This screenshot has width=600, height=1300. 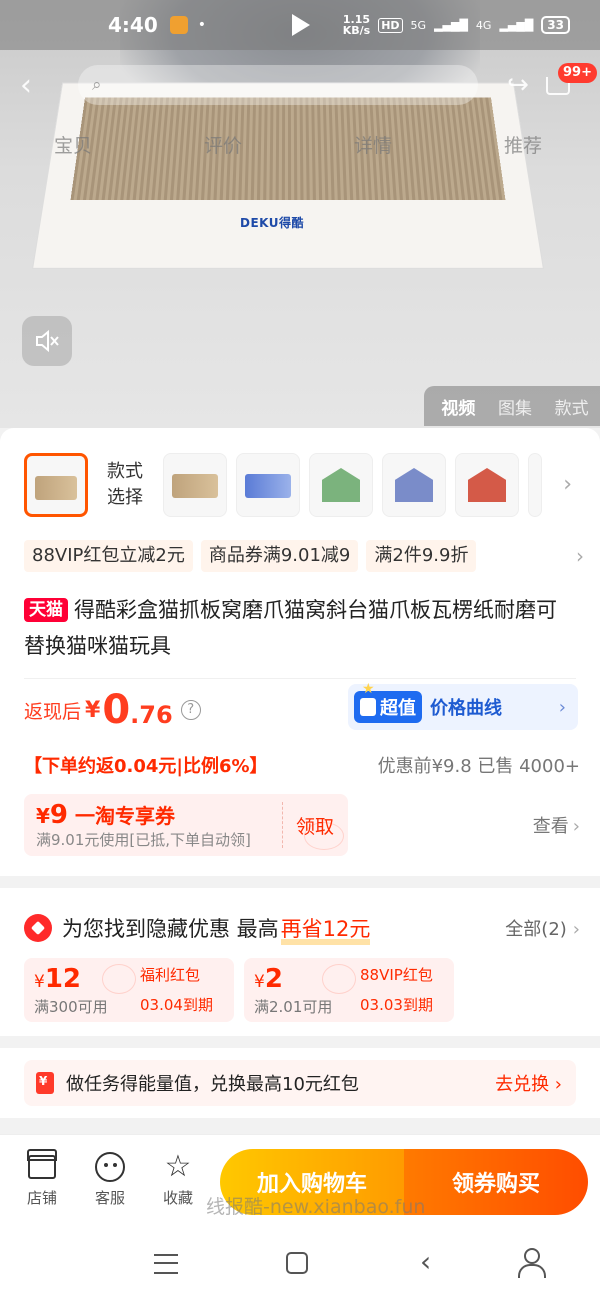 I want to click on share-icon: ↪, so click(x=518, y=85).